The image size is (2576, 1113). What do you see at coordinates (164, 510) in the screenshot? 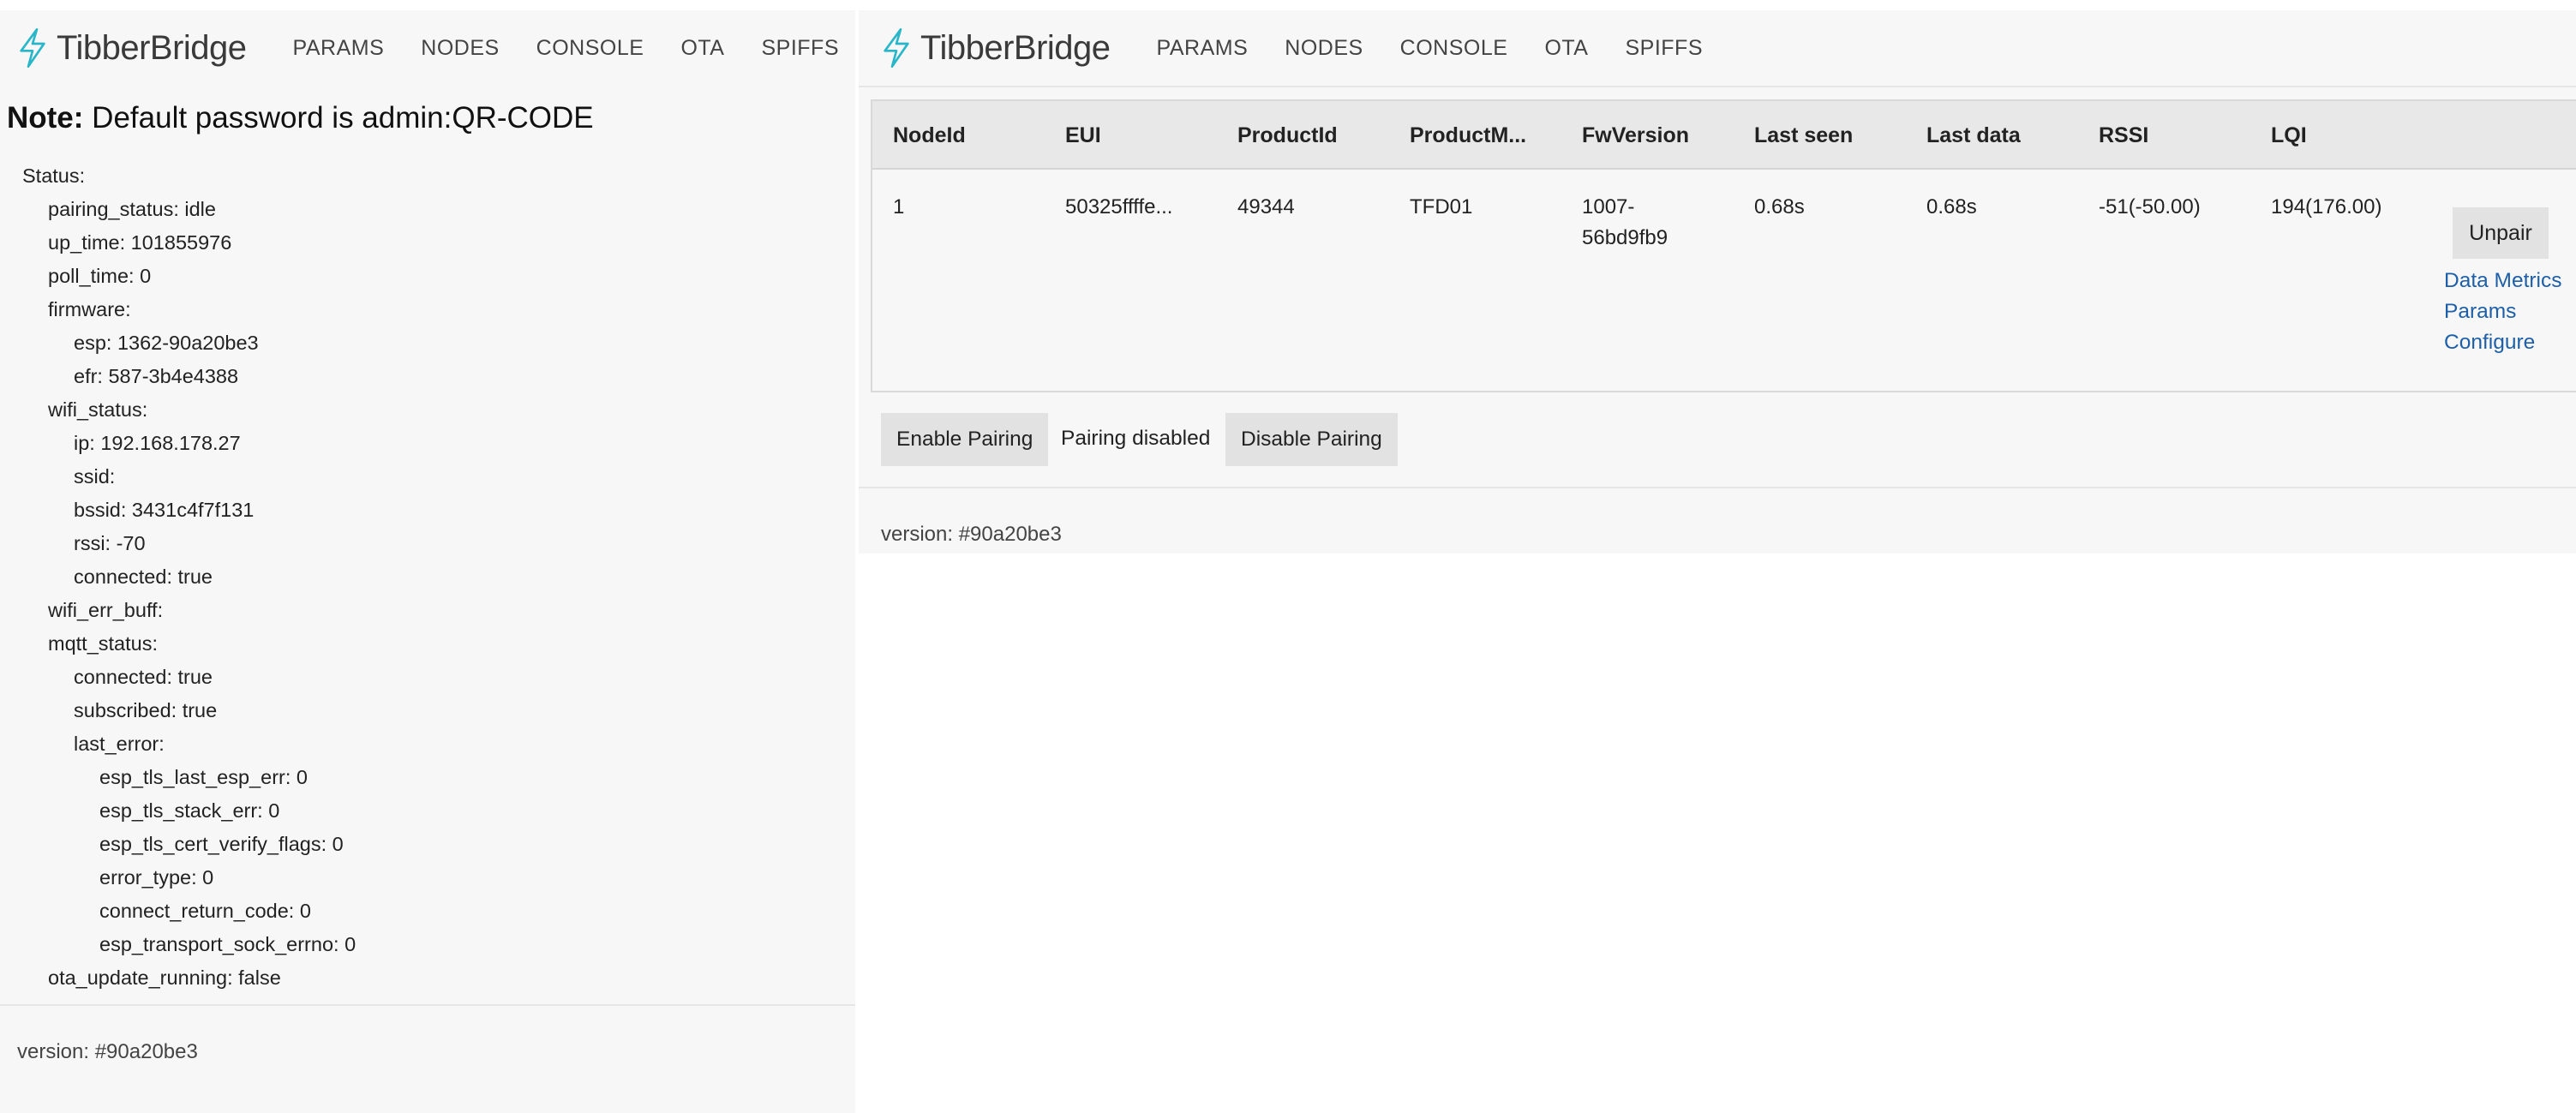
I see `status-line: bssid: 3431c4f7f131` at bounding box center [164, 510].